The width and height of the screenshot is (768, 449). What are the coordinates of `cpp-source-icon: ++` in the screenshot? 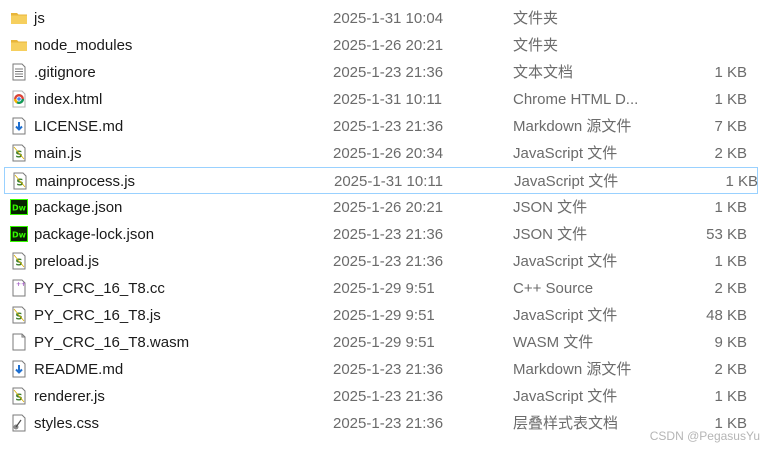 It's located at (19, 288).